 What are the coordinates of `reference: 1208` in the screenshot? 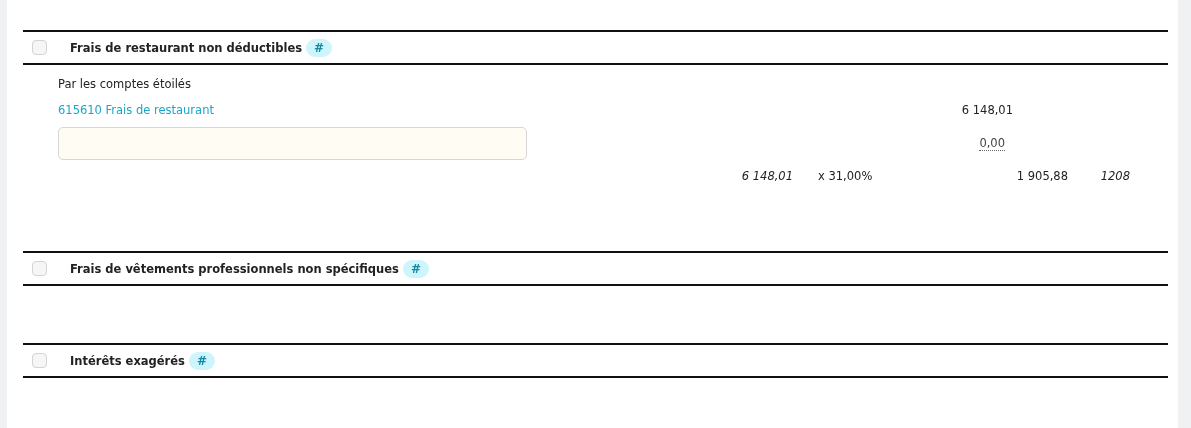 It's located at (1114, 176).